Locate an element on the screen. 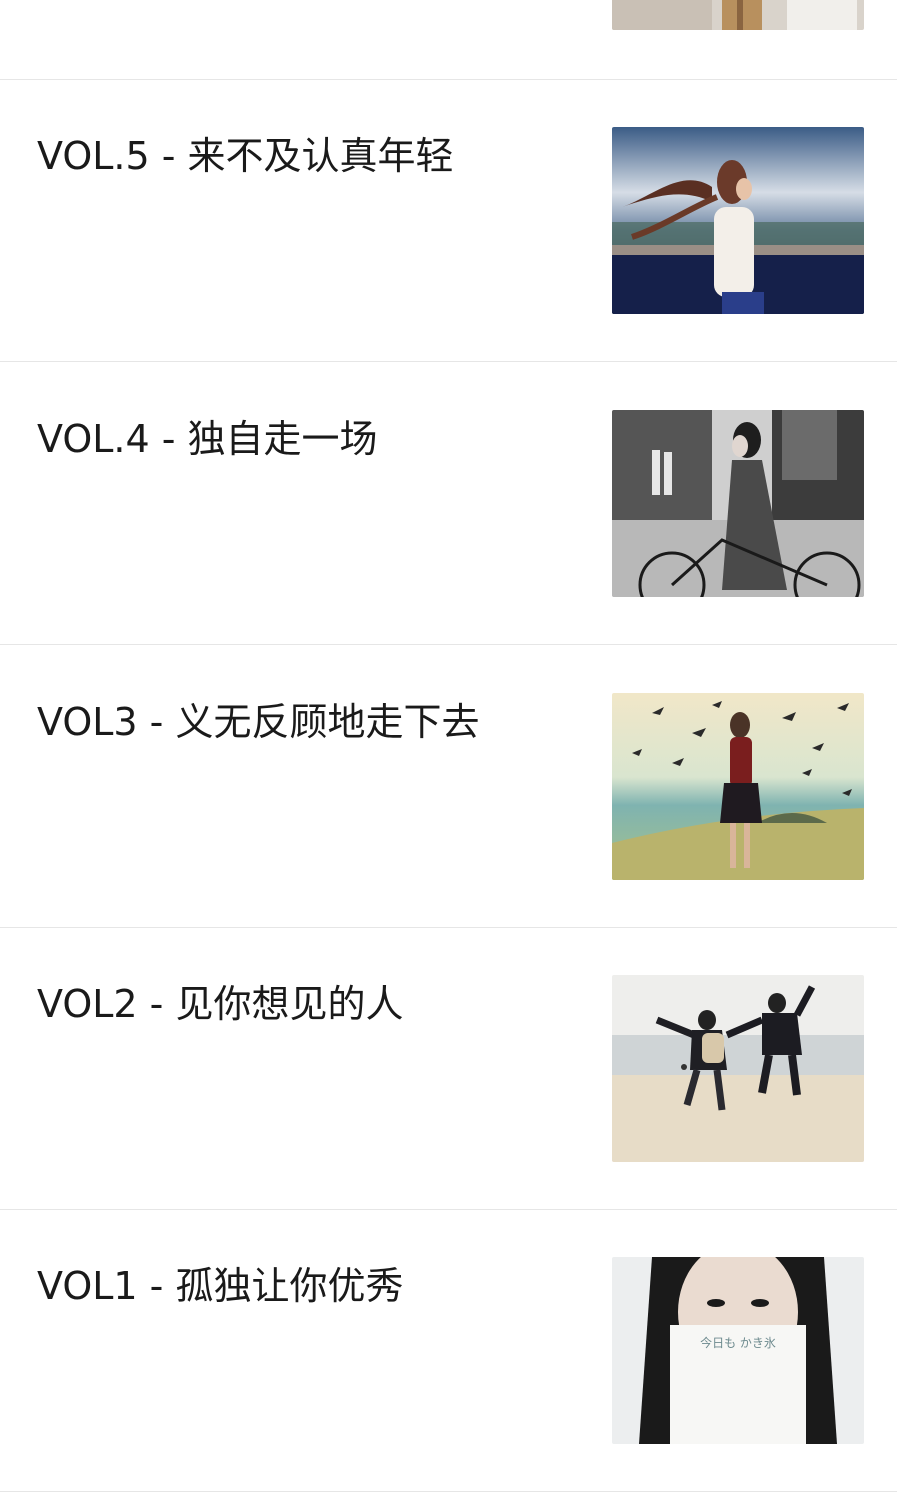  list-item-previous is located at coordinates (448, 40).